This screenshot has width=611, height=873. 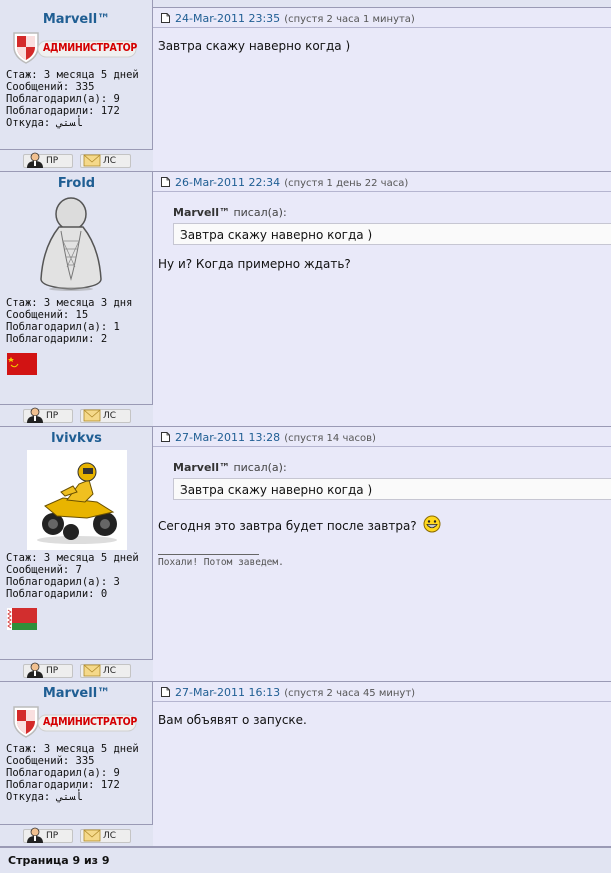 I want to click on flag-belarus, so click(x=22, y=619).